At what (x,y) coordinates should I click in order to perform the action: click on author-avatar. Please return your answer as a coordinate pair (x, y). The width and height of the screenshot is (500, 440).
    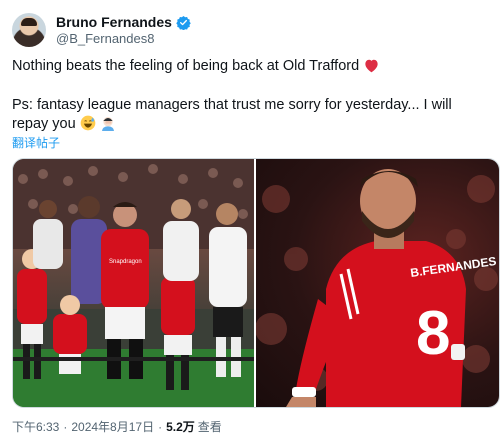
    Looking at the image, I should click on (29, 30).